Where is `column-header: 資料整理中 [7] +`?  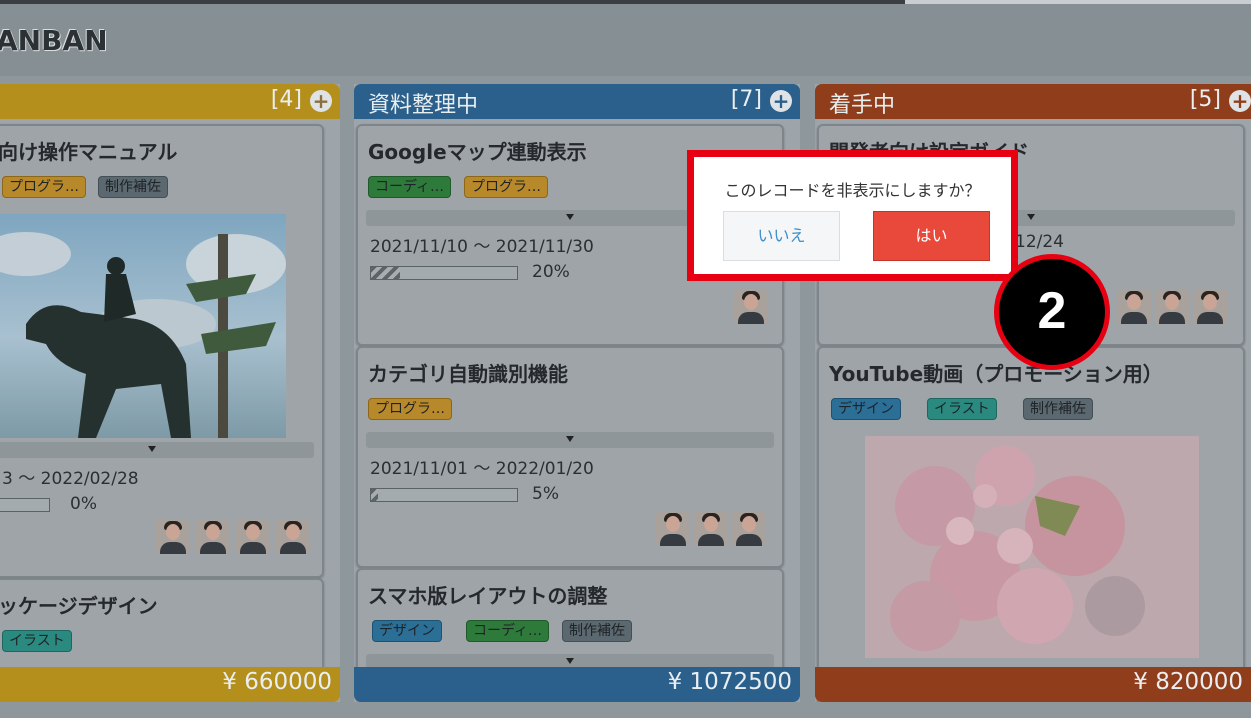 column-header: 資料整理中 [7] + is located at coordinates (577, 101).